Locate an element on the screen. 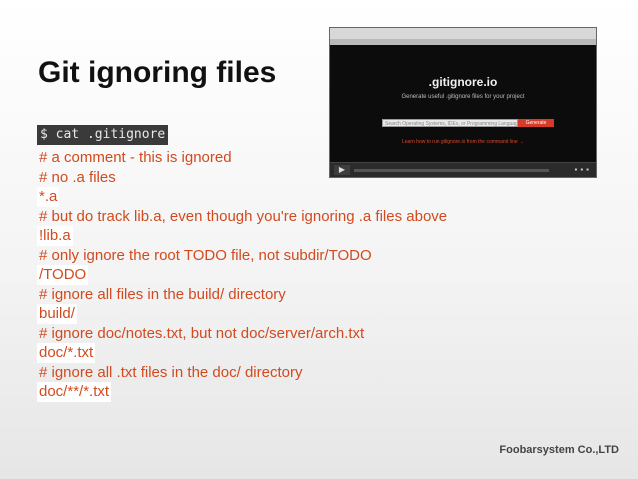 The image size is (638, 479). code-line: *.a is located at coordinates (48, 197).